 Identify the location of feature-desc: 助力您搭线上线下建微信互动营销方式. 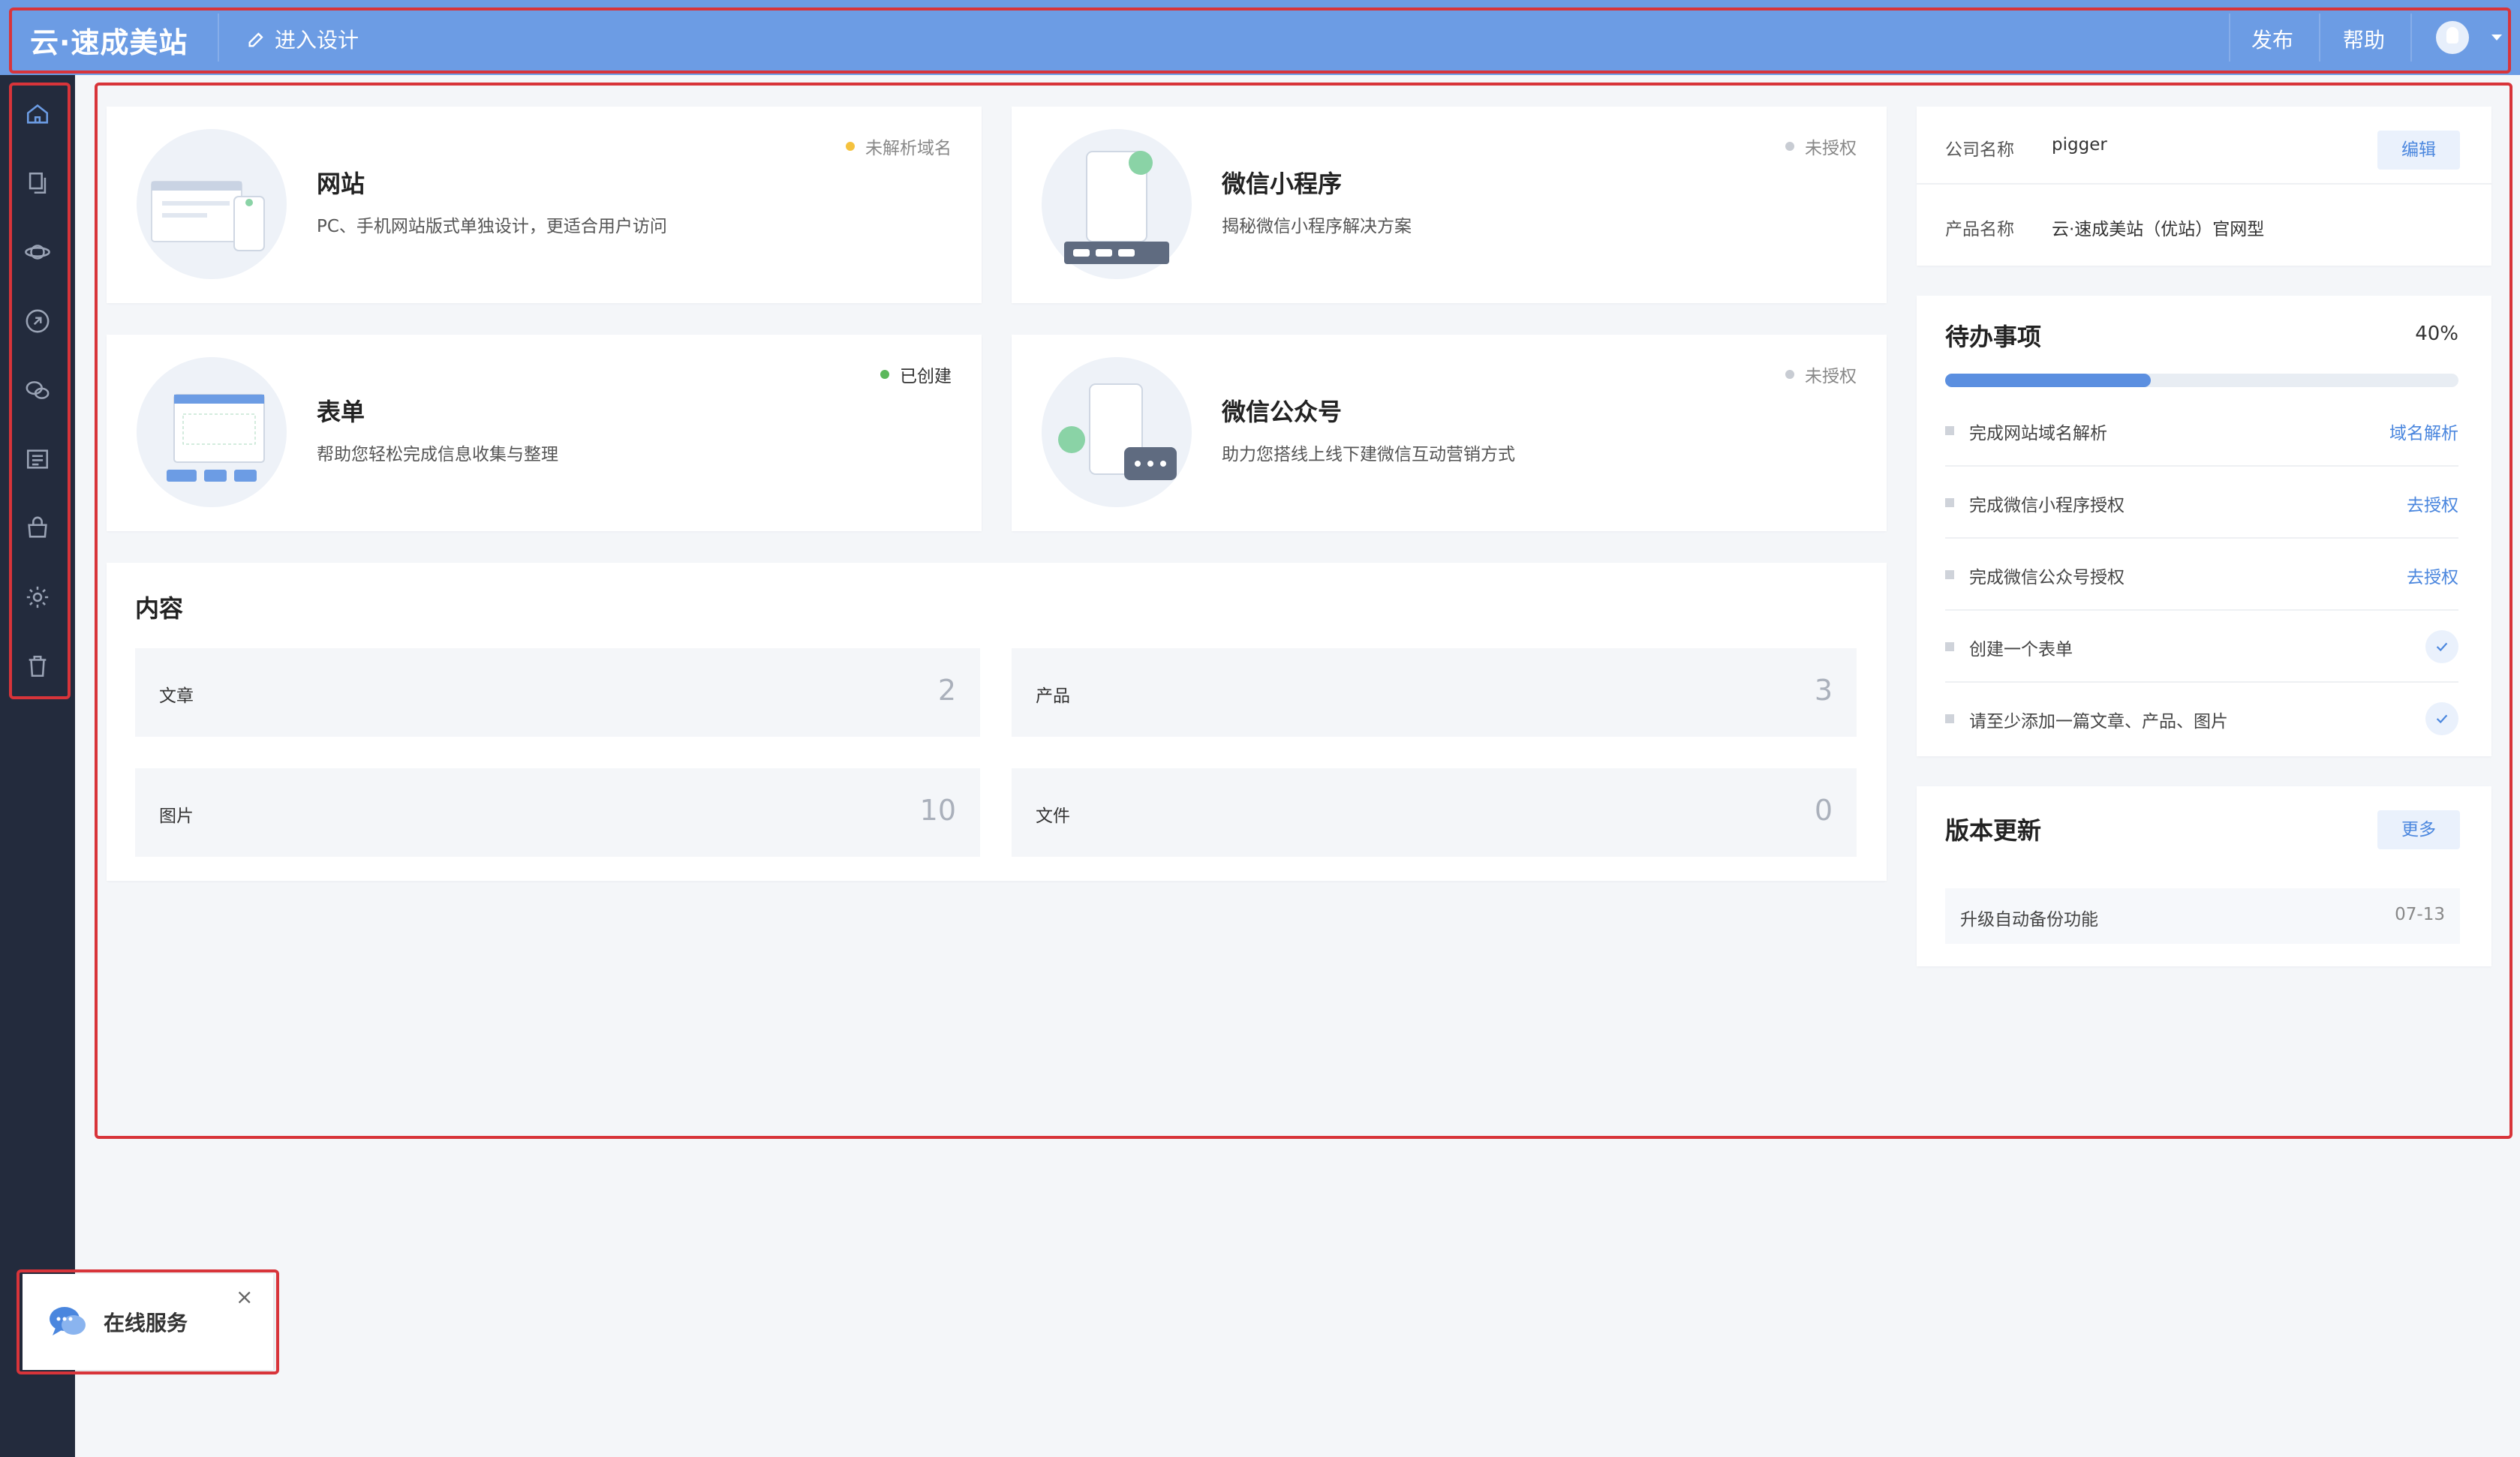
(1368, 455).